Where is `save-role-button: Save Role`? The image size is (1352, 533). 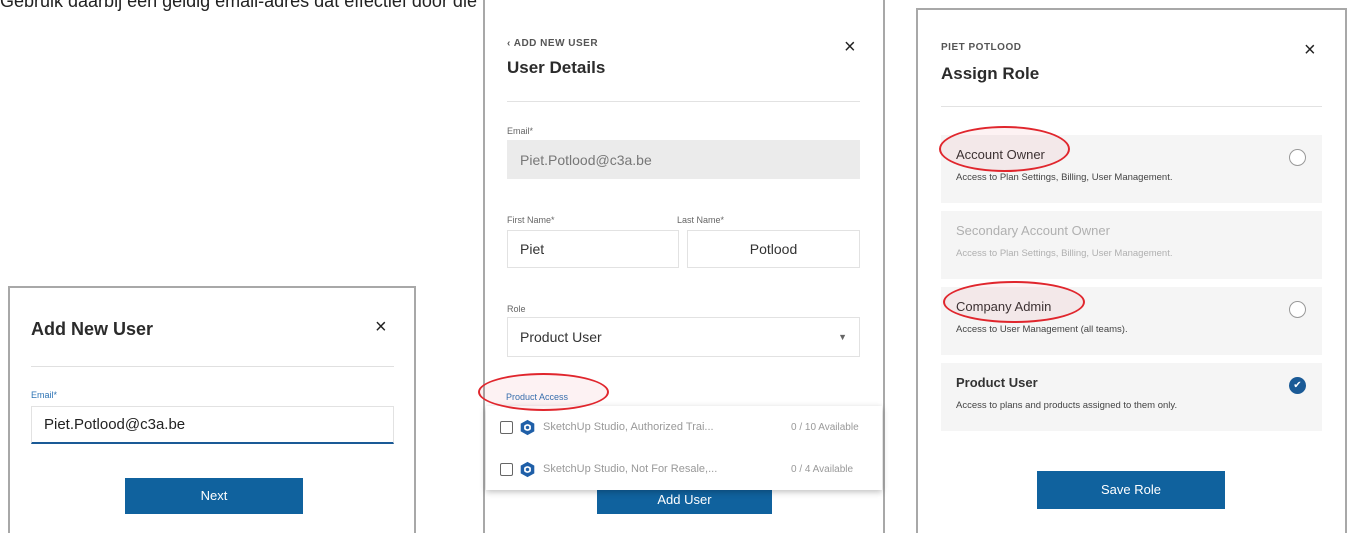 save-role-button: Save Role is located at coordinates (1131, 490).